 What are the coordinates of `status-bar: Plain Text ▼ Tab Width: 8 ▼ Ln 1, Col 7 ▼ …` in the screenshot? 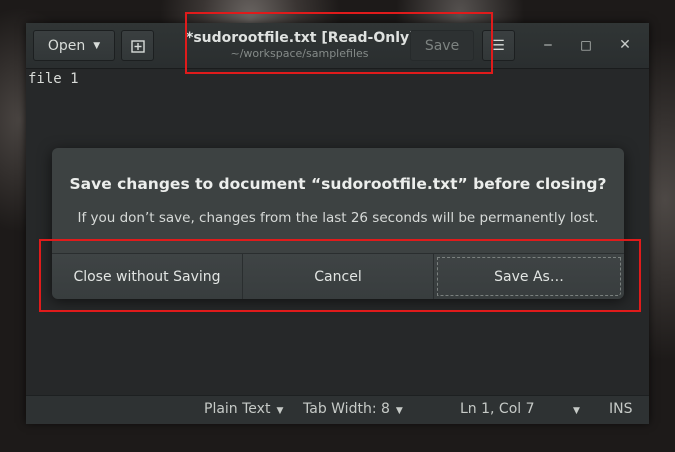 It's located at (337, 409).